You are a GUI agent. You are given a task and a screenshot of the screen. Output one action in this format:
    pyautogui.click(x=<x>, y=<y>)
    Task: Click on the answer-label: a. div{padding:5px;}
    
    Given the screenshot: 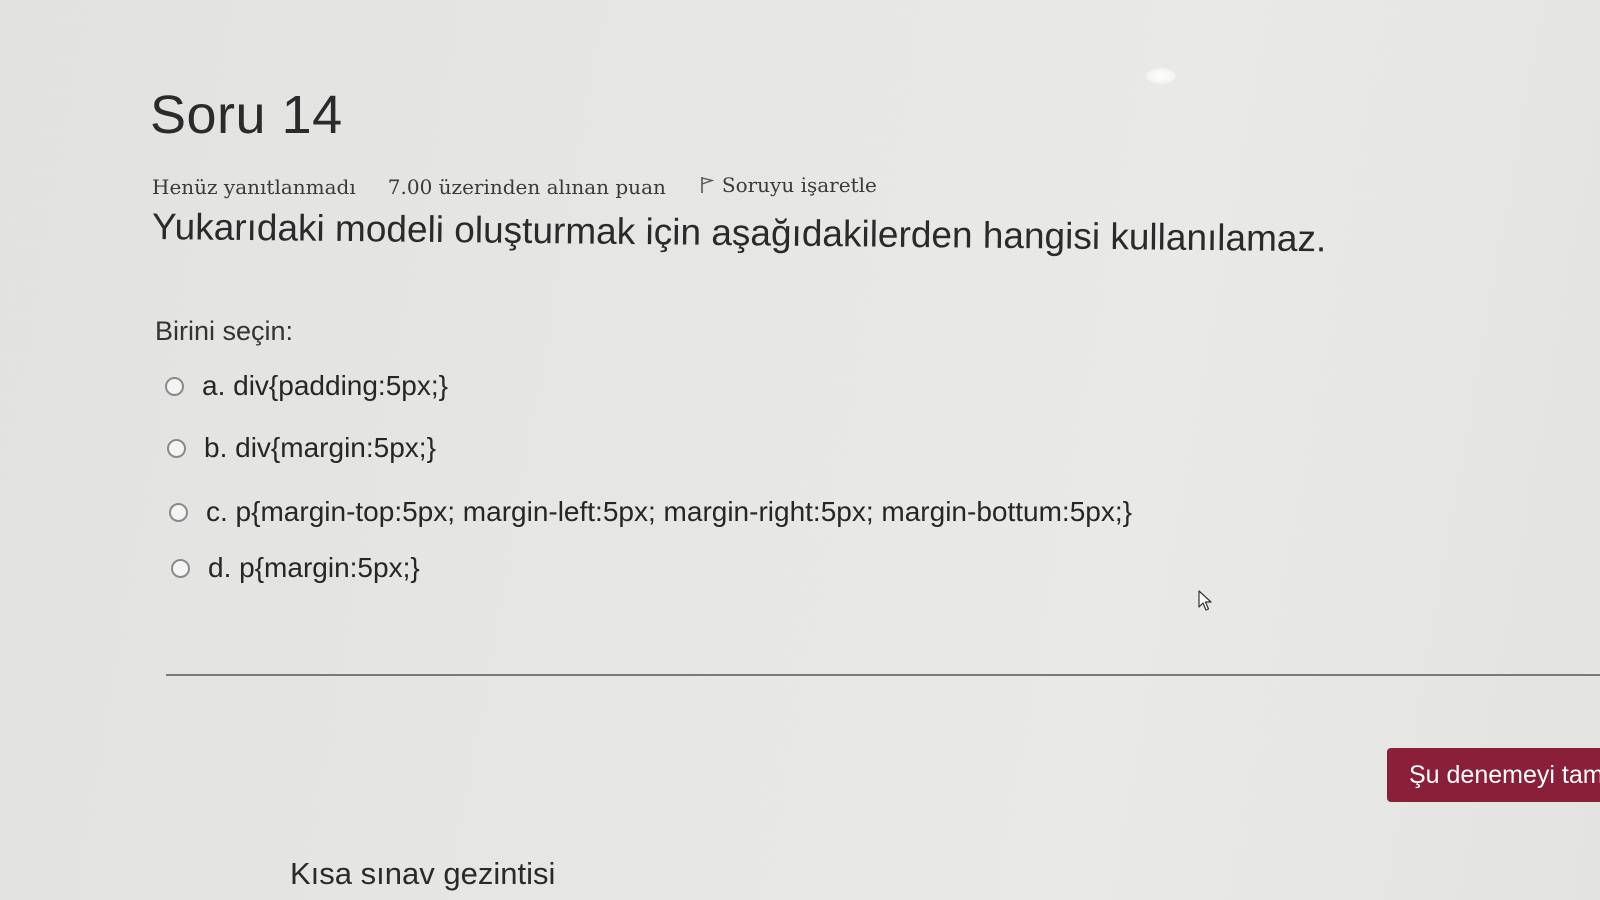 What is the action you would take?
    pyautogui.click(x=325, y=385)
    